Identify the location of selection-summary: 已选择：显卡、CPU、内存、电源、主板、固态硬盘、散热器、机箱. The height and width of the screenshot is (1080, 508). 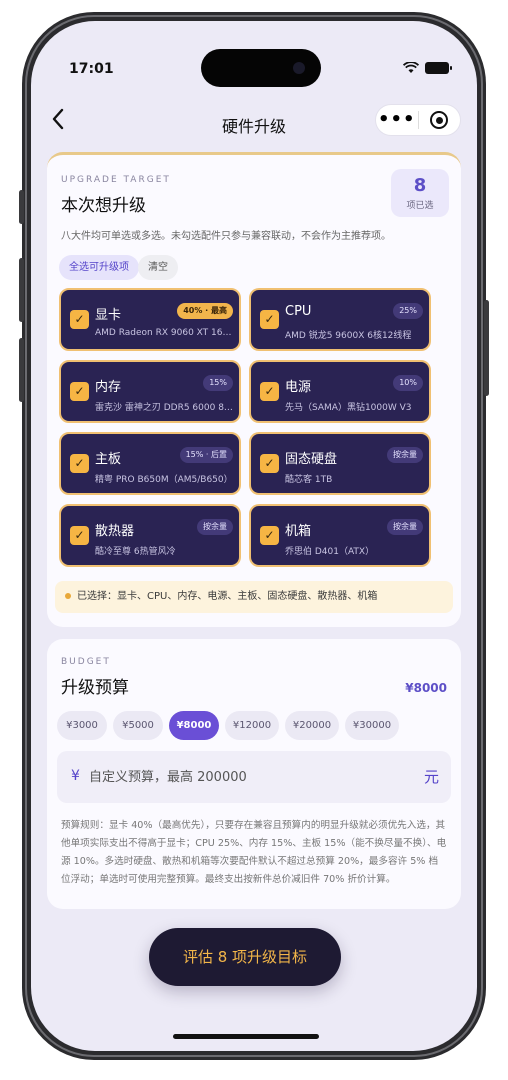
(254, 597).